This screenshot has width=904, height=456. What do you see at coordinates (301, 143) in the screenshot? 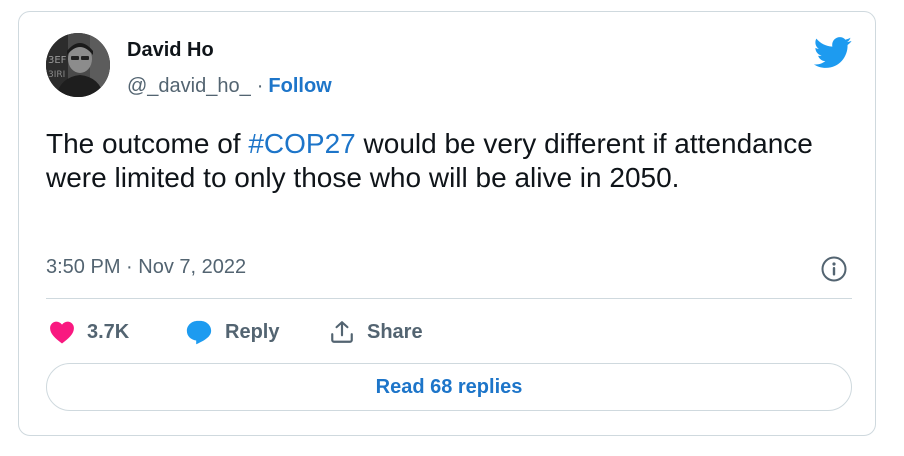
I see `hashtag-link: #COP27` at bounding box center [301, 143].